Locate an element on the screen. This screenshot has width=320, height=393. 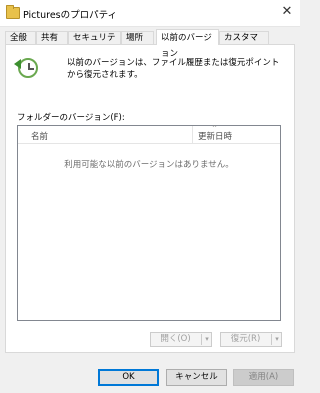
tab-location: 場所 is located at coordinates (137, 37).